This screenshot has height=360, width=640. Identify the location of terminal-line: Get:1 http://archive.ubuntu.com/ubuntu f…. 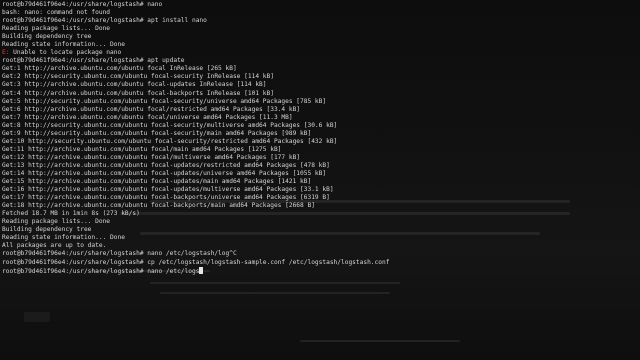
(119, 69).